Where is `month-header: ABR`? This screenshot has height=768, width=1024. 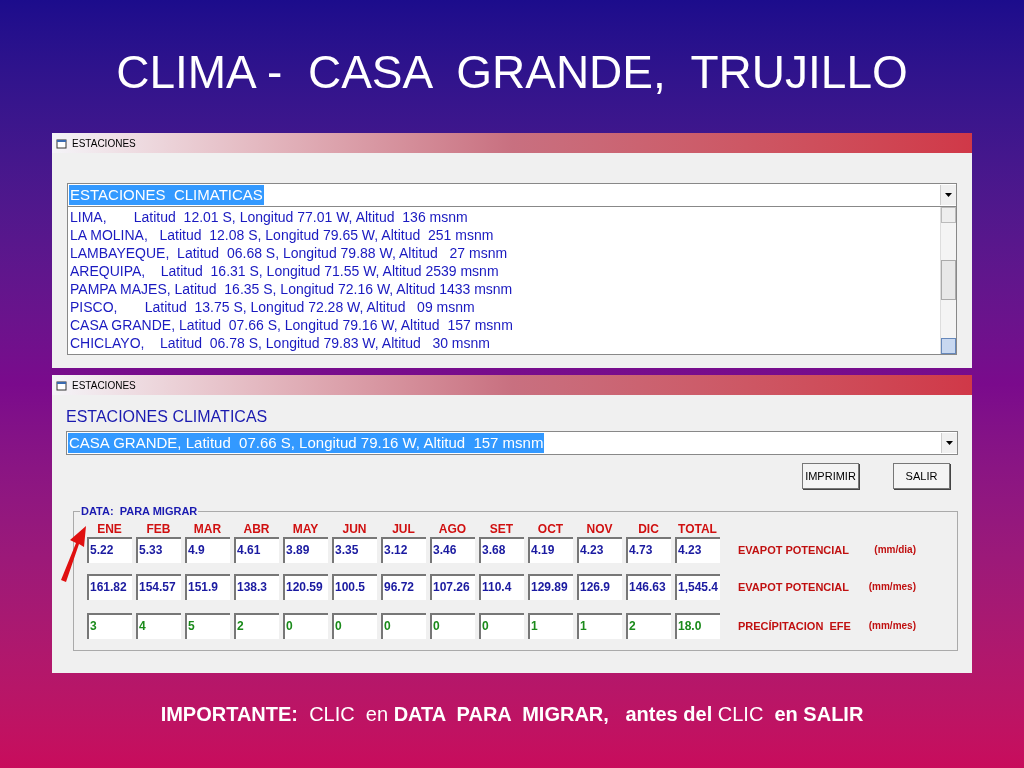 month-header: ABR is located at coordinates (256, 529).